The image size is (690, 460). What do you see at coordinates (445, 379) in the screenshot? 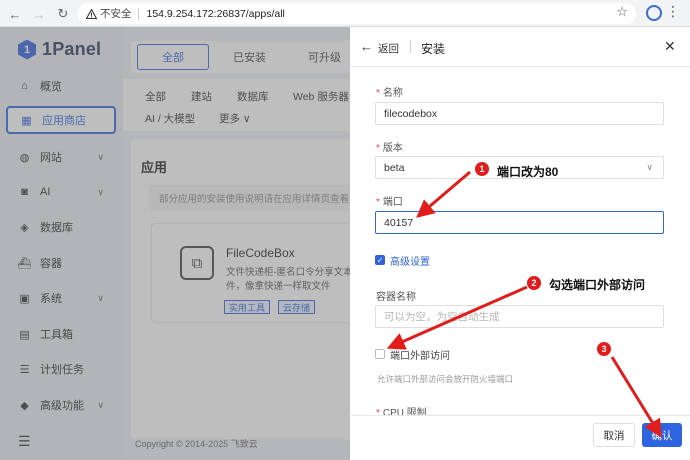
I see `external-access-hint: 允许端口外部访问会放开防火墙端口` at bounding box center [445, 379].